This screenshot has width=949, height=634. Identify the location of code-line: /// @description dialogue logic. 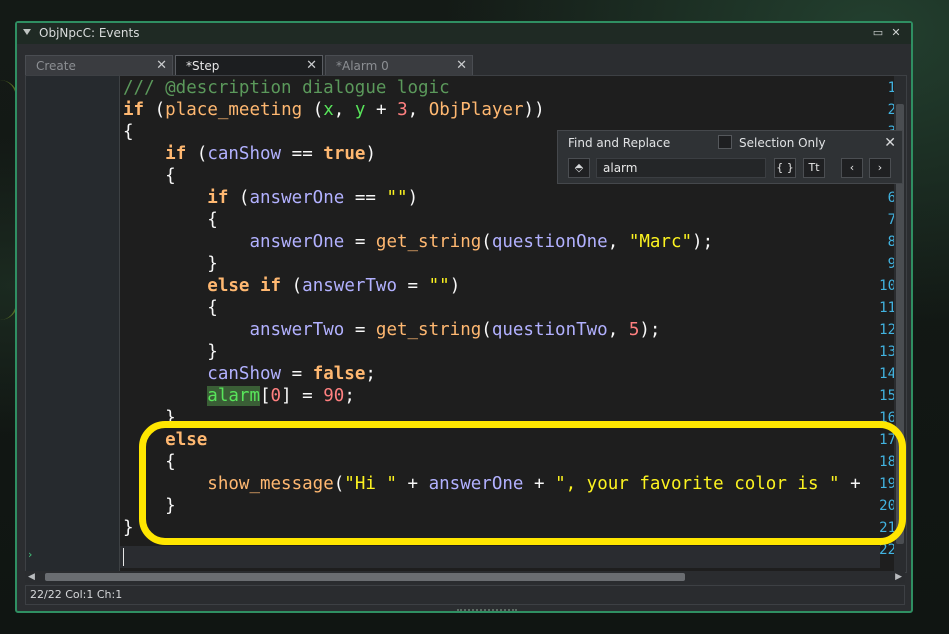
(286, 88).